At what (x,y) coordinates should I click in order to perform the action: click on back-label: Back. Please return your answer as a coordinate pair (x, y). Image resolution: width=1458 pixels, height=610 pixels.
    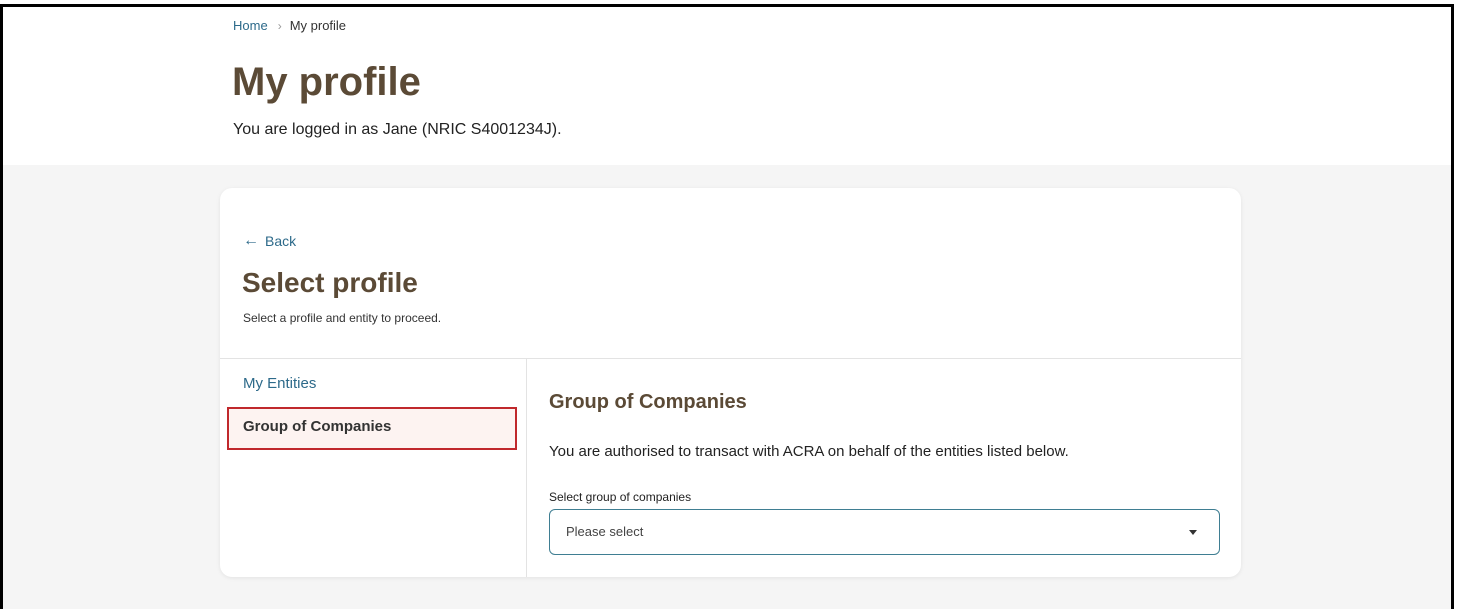
    Looking at the image, I should click on (281, 241).